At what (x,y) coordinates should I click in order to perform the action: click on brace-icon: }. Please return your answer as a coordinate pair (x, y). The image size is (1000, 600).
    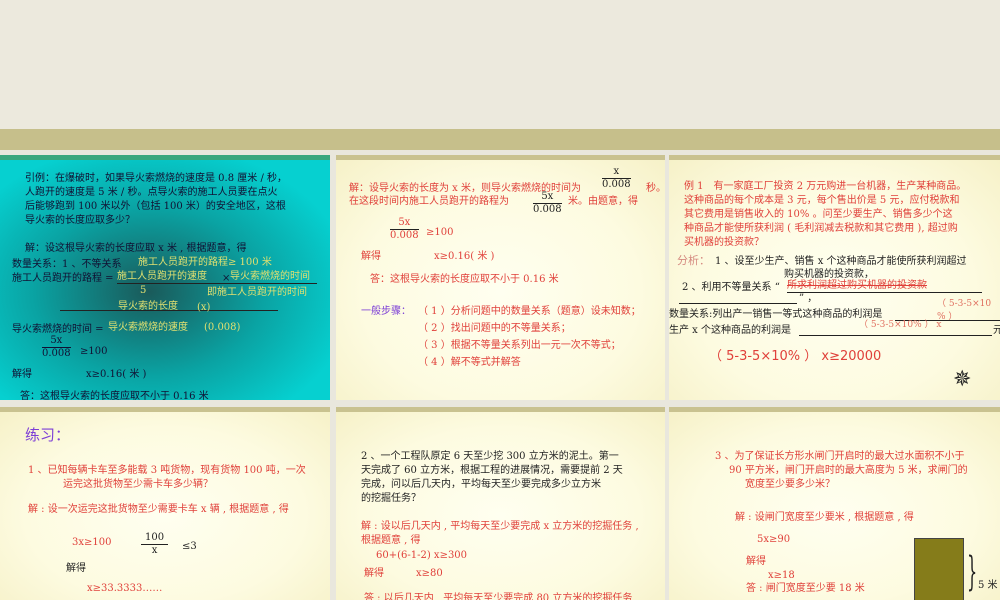
    Looking at the image, I should click on (972, 572).